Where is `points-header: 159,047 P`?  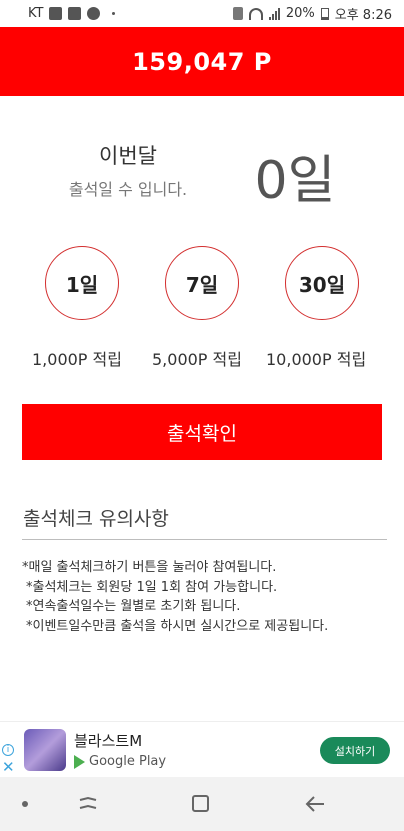
points-header: 159,047 P is located at coordinates (202, 61).